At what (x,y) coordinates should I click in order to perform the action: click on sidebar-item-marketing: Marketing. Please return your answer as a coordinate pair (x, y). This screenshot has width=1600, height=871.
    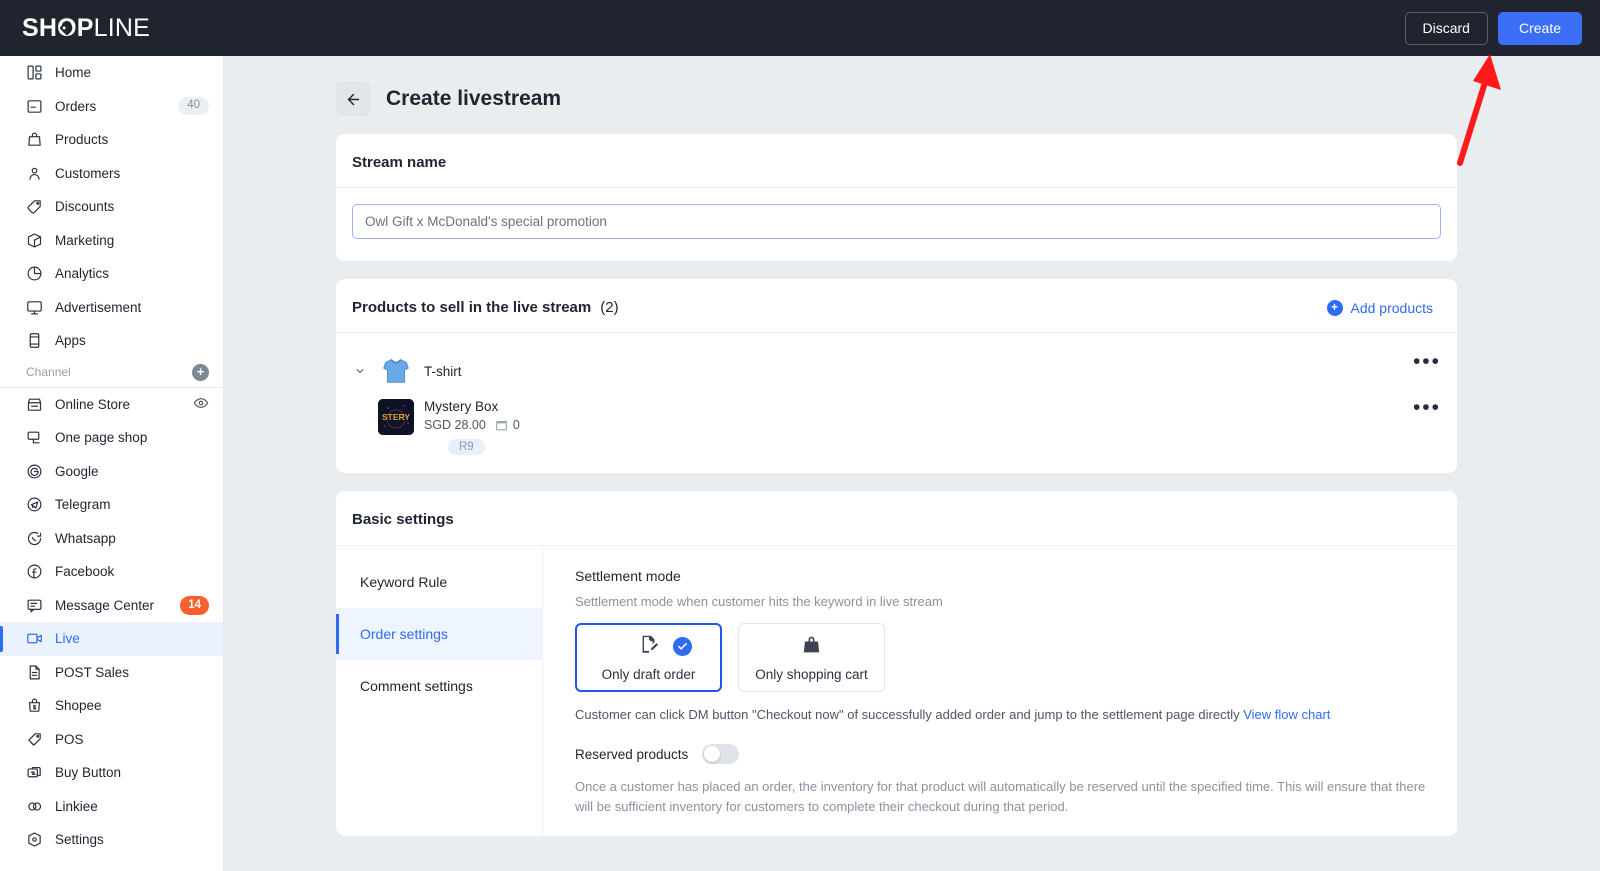
    Looking at the image, I should click on (111, 241).